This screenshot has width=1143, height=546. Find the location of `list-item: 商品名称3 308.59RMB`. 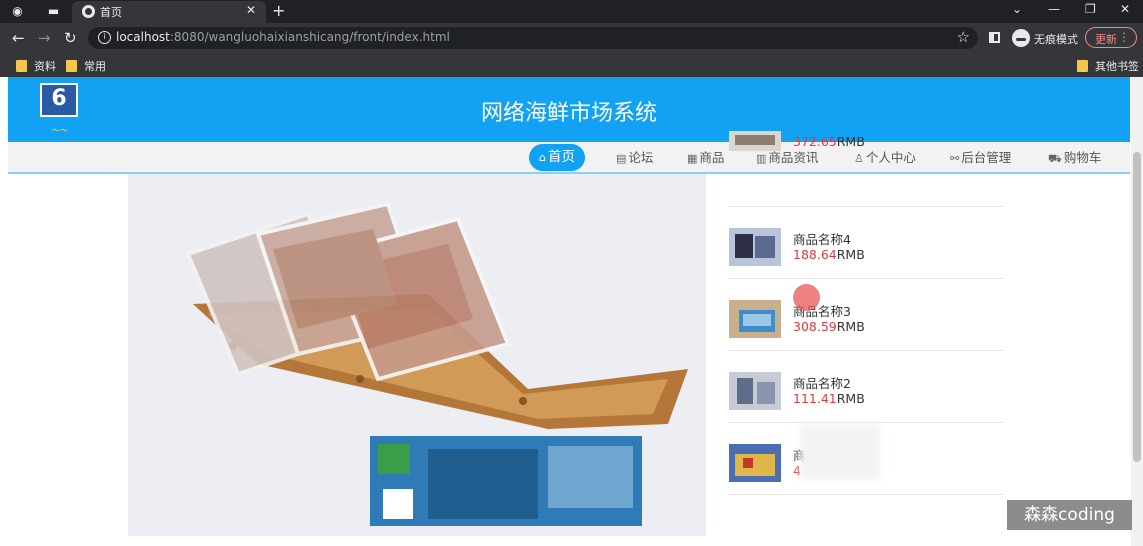

list-item: 商品名称3 308.59RMB is located at coordinates (866, 315).